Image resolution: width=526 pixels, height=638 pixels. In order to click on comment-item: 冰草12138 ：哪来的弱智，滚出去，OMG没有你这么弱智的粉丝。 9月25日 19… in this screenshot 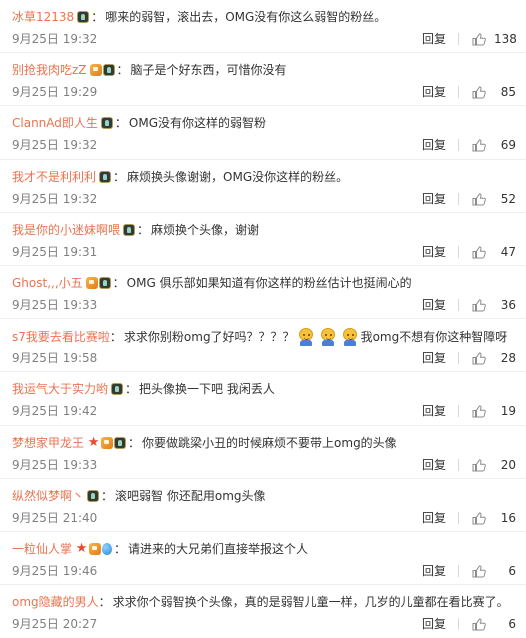, I will do `click(263, 27)`.